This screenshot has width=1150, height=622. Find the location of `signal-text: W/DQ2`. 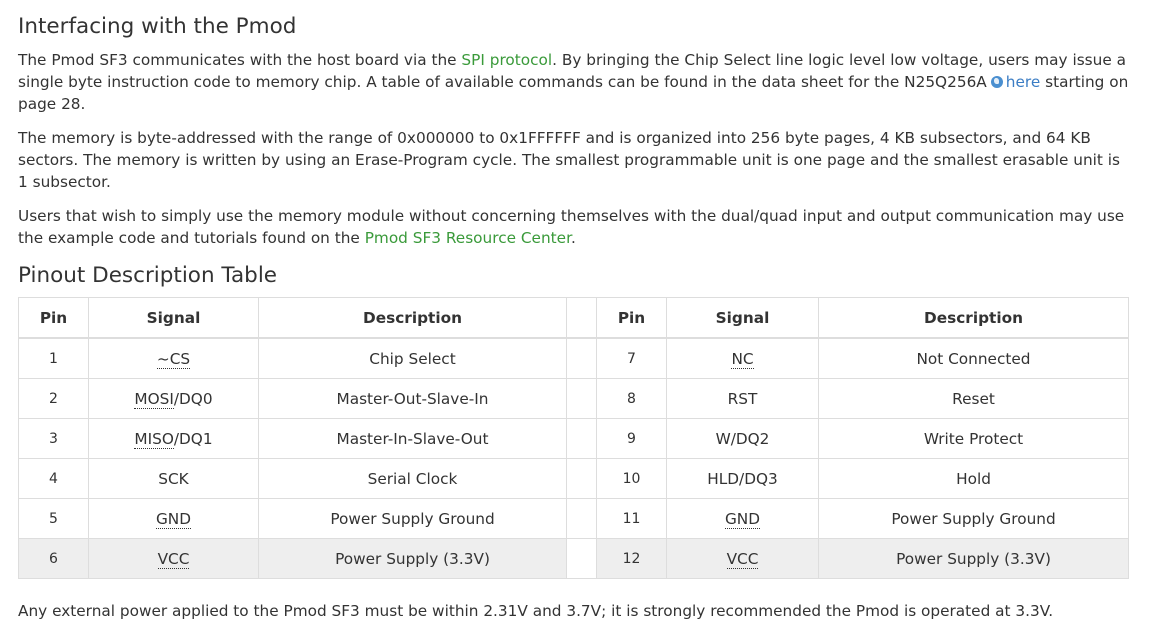

signal-text: W/DQ2 is located at coordinates (742, 438).